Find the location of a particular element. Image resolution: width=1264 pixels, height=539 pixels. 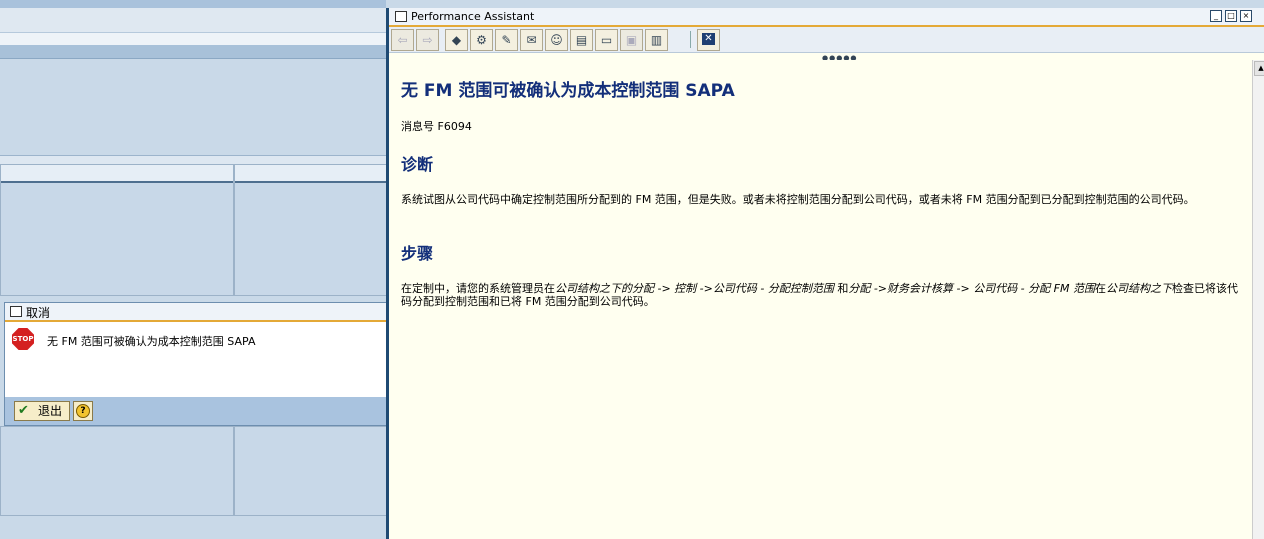

card-icon: ▭ is located at coordinates (606, 40).